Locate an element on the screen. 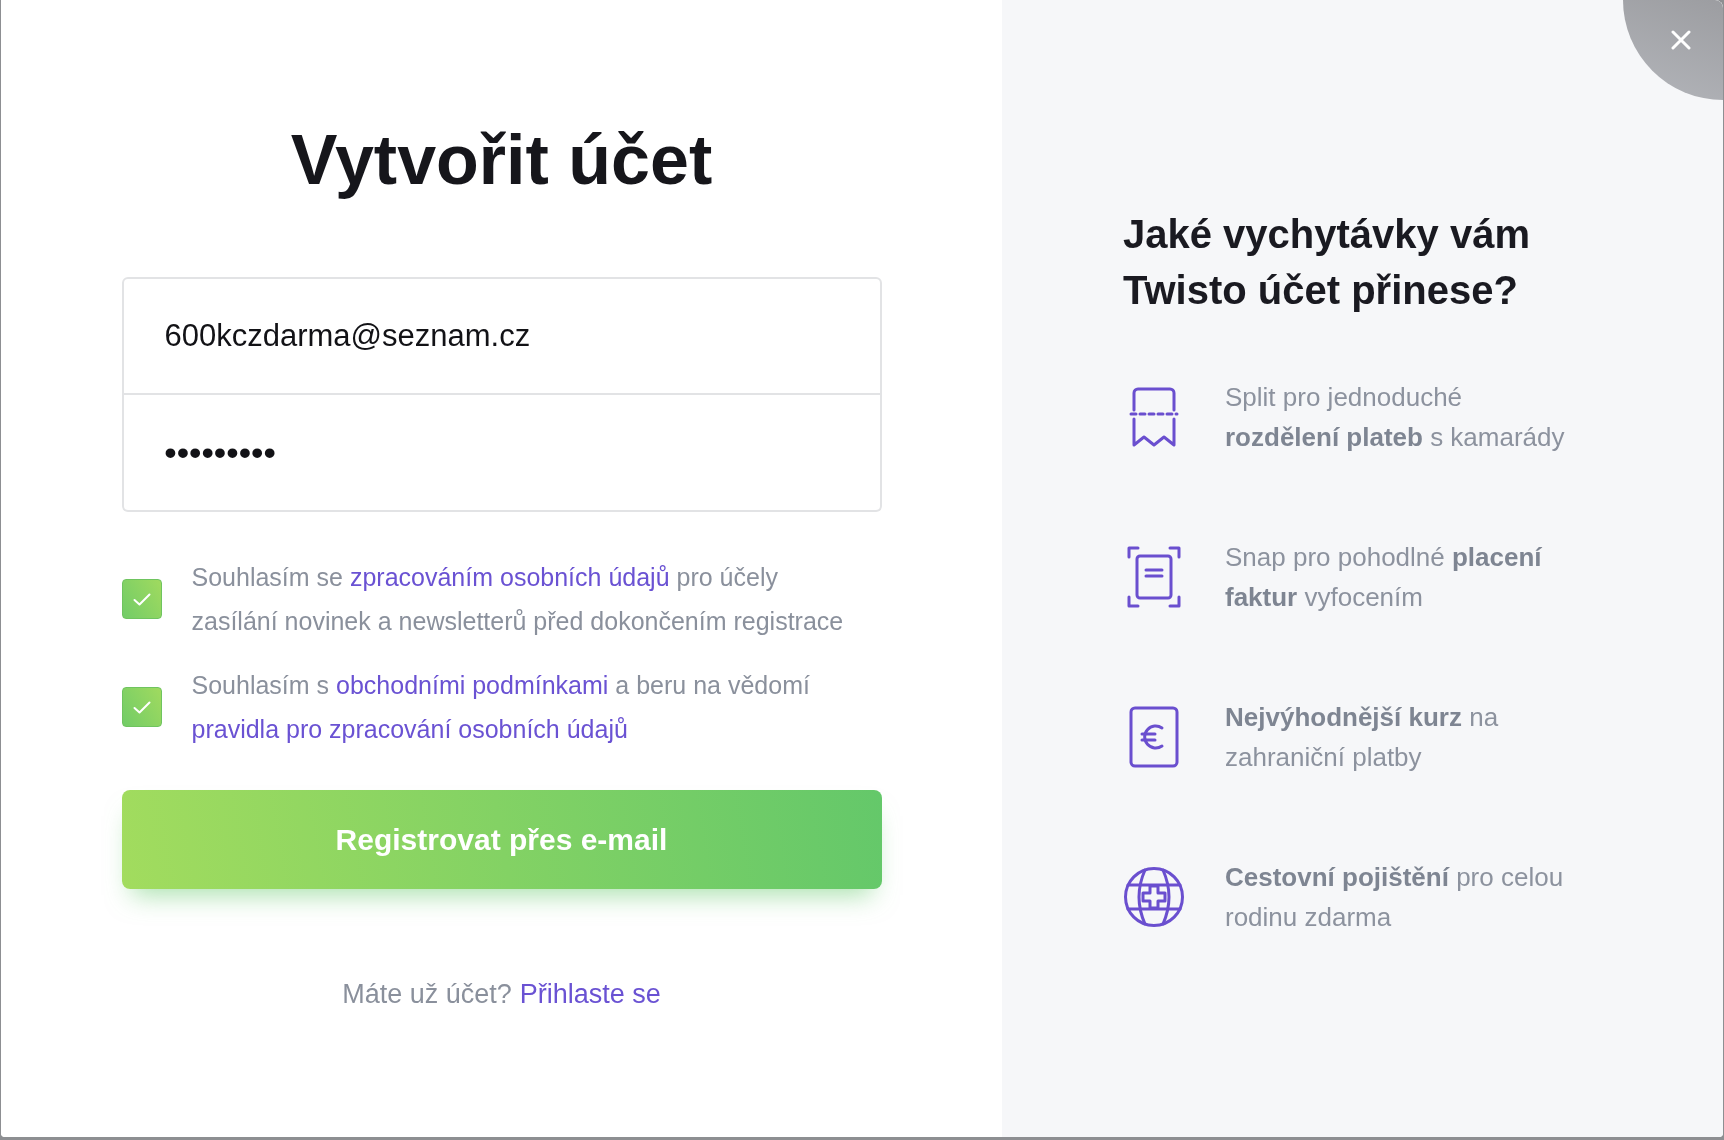  euro-card-icon is located at coordinates (1154, 737).